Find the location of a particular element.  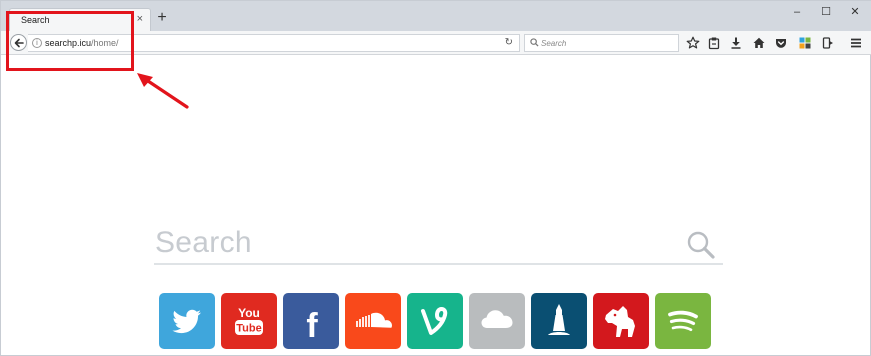

youtube-you: You is located at coordinates (249, 313).